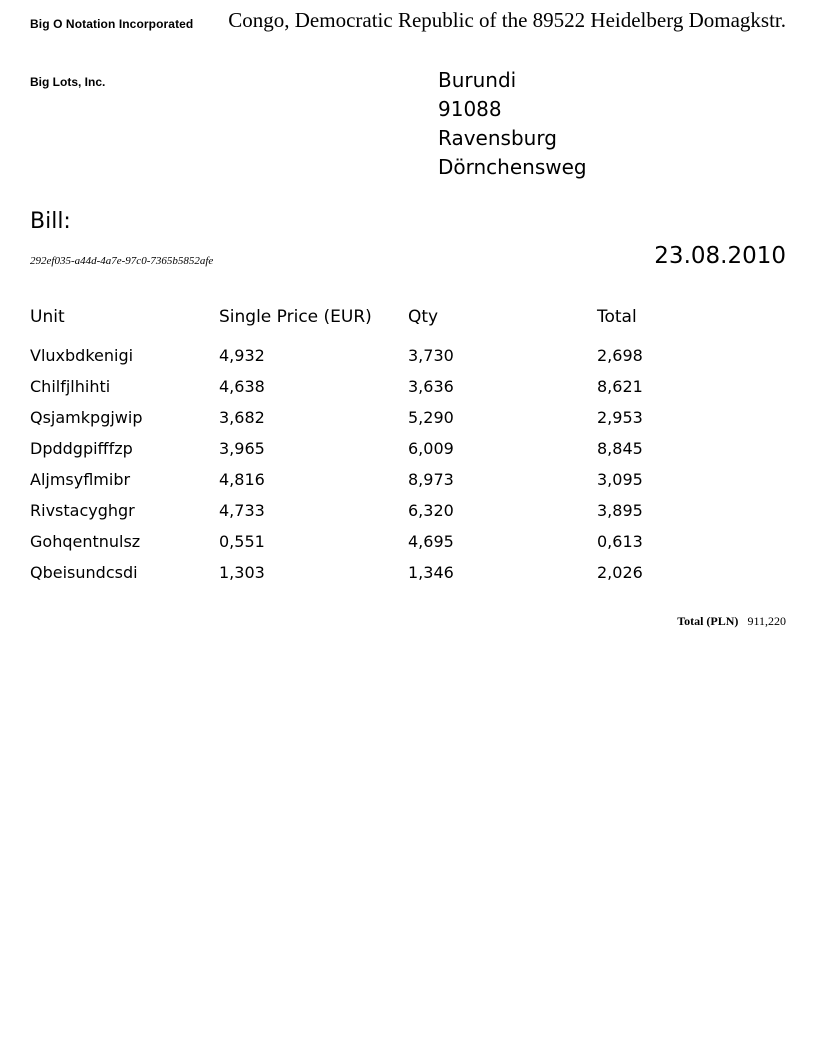  What do you see at coordinates (431, 448) in the screenshot?
I see `cell-qty: 6,009` at bounding box center [431, 448].